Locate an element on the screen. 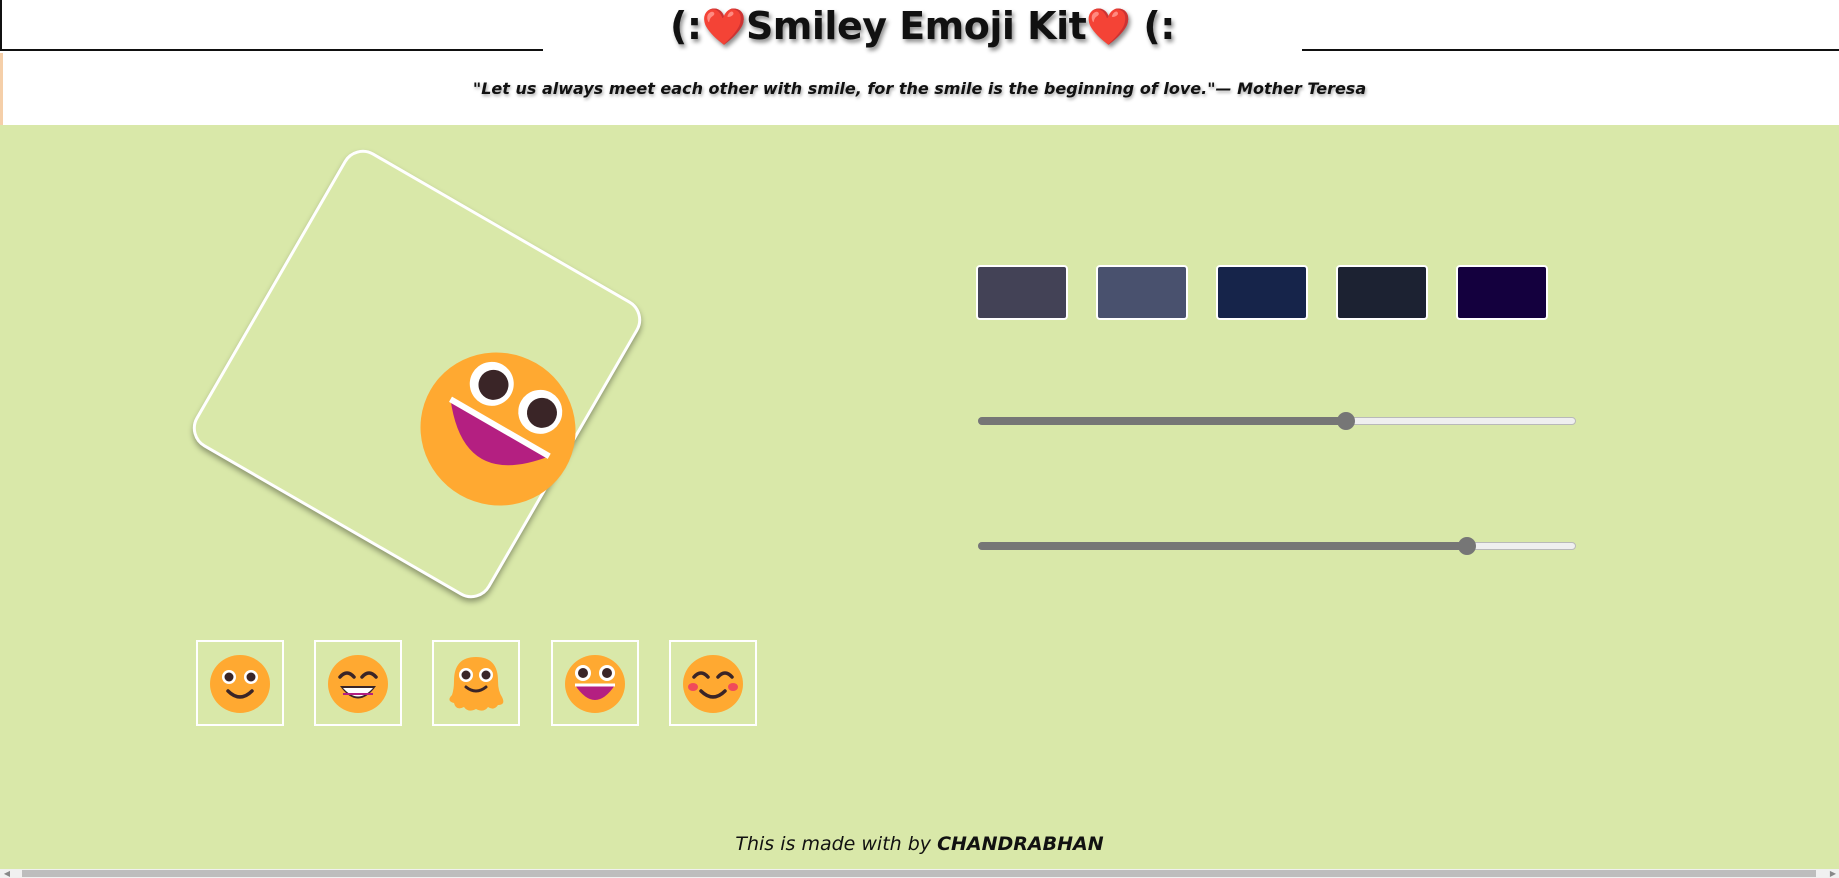  header-left-border is located at coordinates (1, 25).